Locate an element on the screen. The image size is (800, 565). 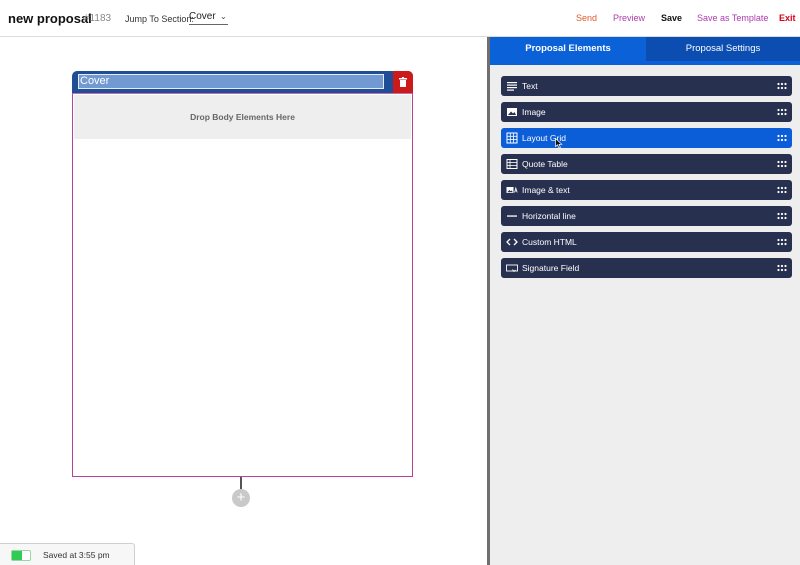
element-label: Custom HTML is located at coordinates (549, 242).